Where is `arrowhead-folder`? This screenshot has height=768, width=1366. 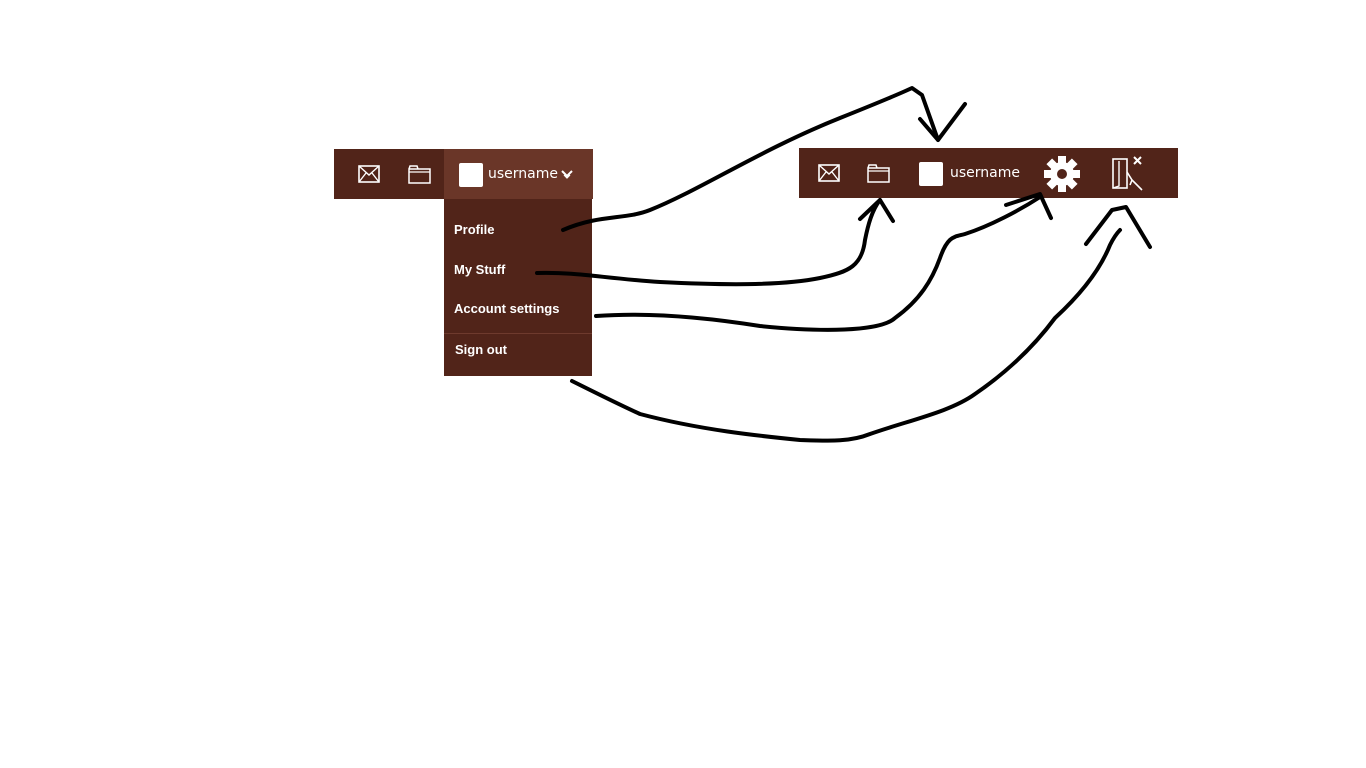 arrowhead-folder is located at coordinates (876, 210).